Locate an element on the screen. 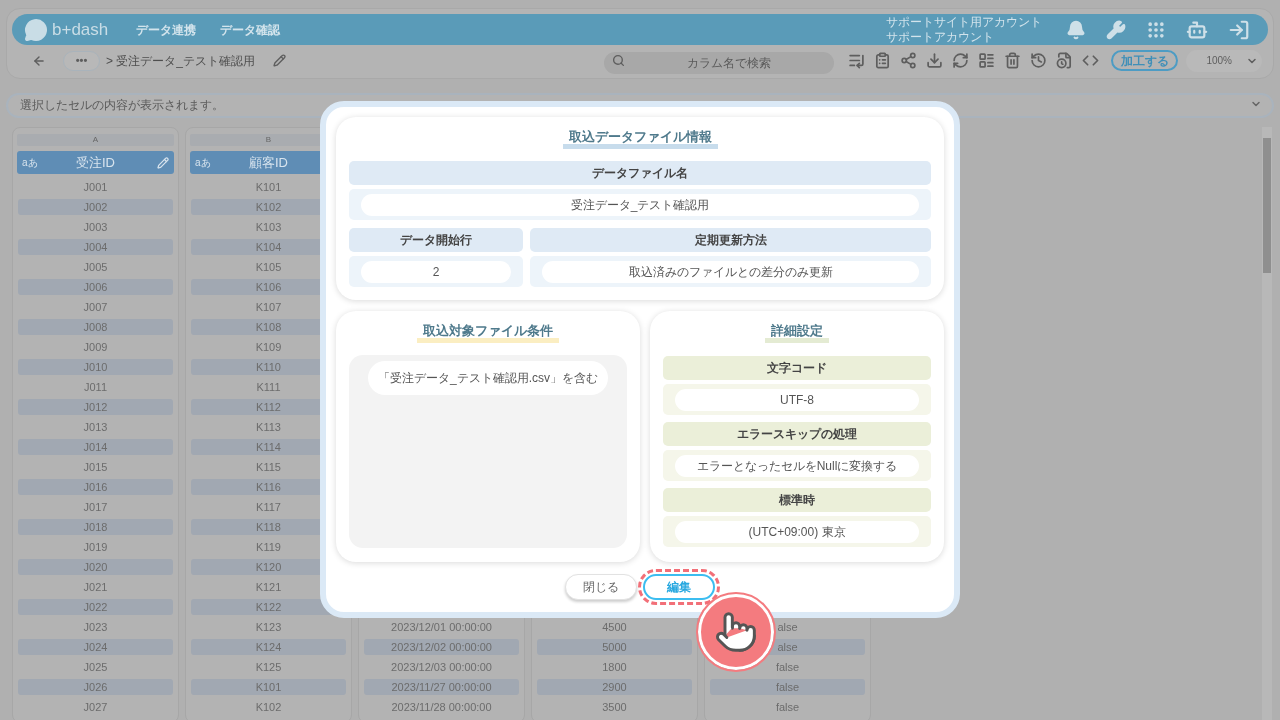  section-title: 詳細設定 is located at coordinates (797, 333).